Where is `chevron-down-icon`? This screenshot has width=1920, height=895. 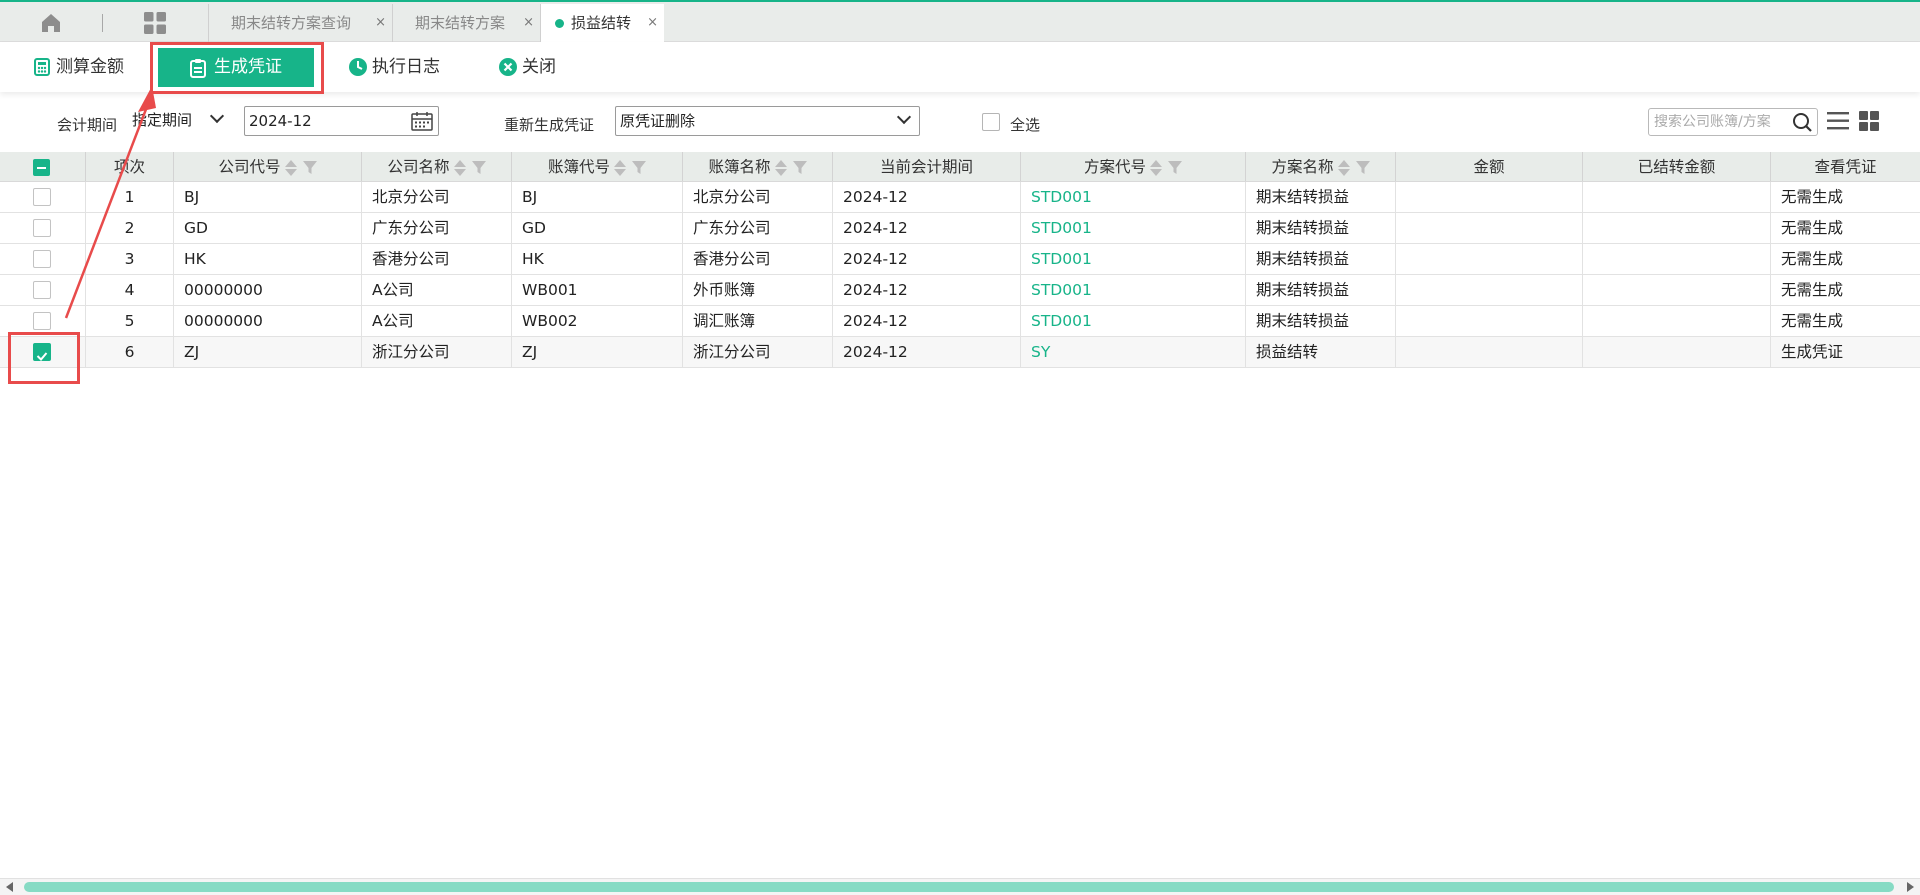 chevron-down-icon is located at coordinates (217, 116).